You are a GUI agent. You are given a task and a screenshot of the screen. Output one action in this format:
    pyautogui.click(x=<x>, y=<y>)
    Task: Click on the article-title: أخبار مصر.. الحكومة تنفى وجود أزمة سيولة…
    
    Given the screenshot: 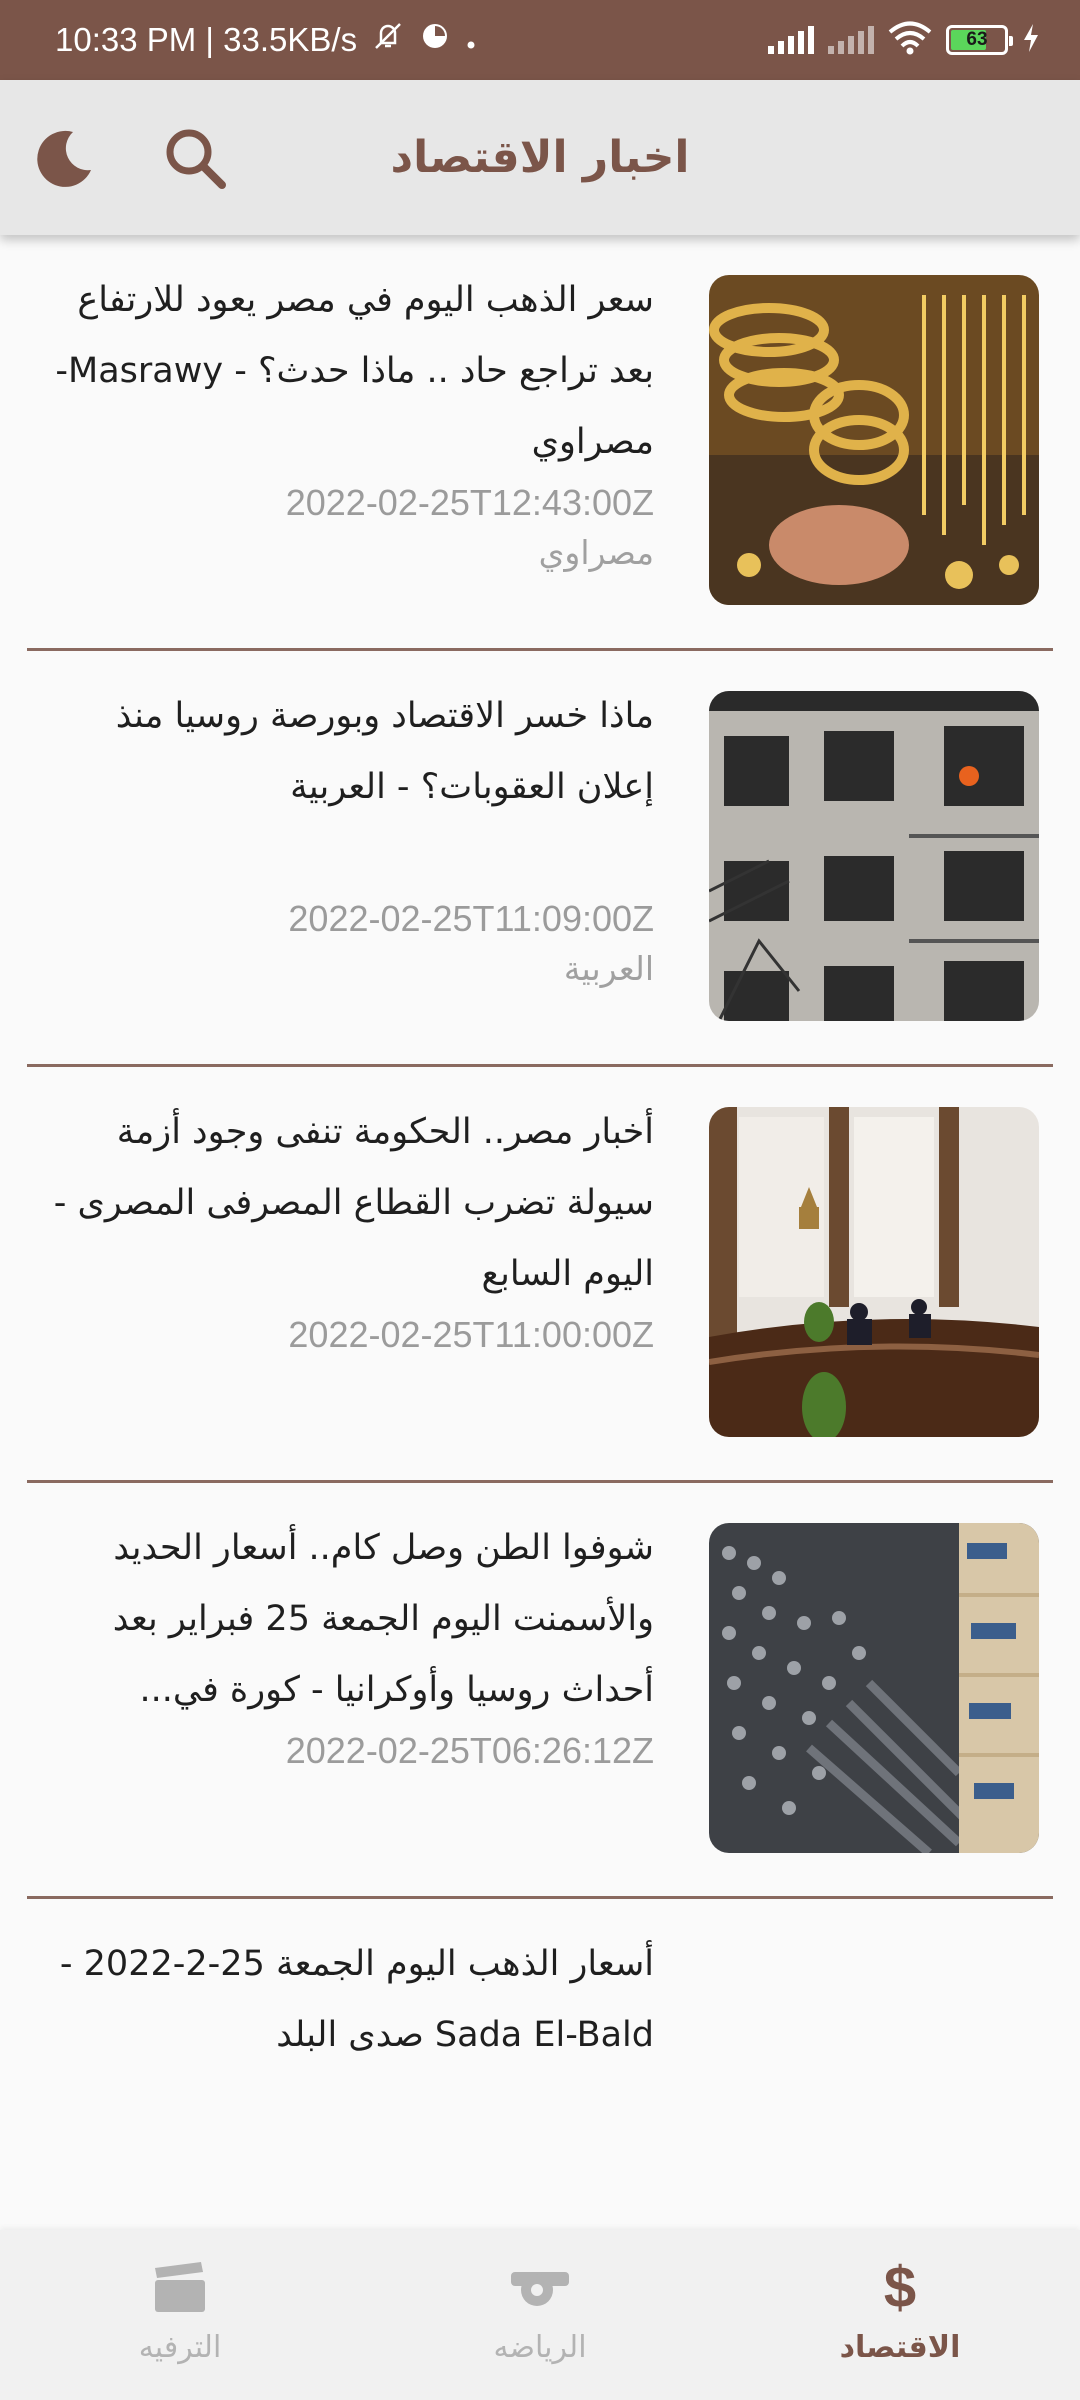 What is the action you would take?
    pyautogui.click(x=353, y=1203)
    